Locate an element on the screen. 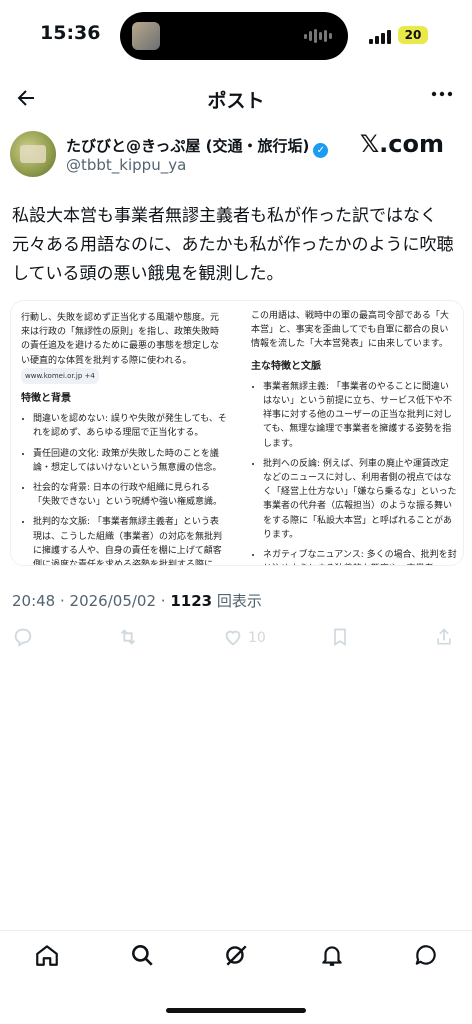 The image size is (472, 1024). view-label: 回表示 is located at coordinates (239, 601).